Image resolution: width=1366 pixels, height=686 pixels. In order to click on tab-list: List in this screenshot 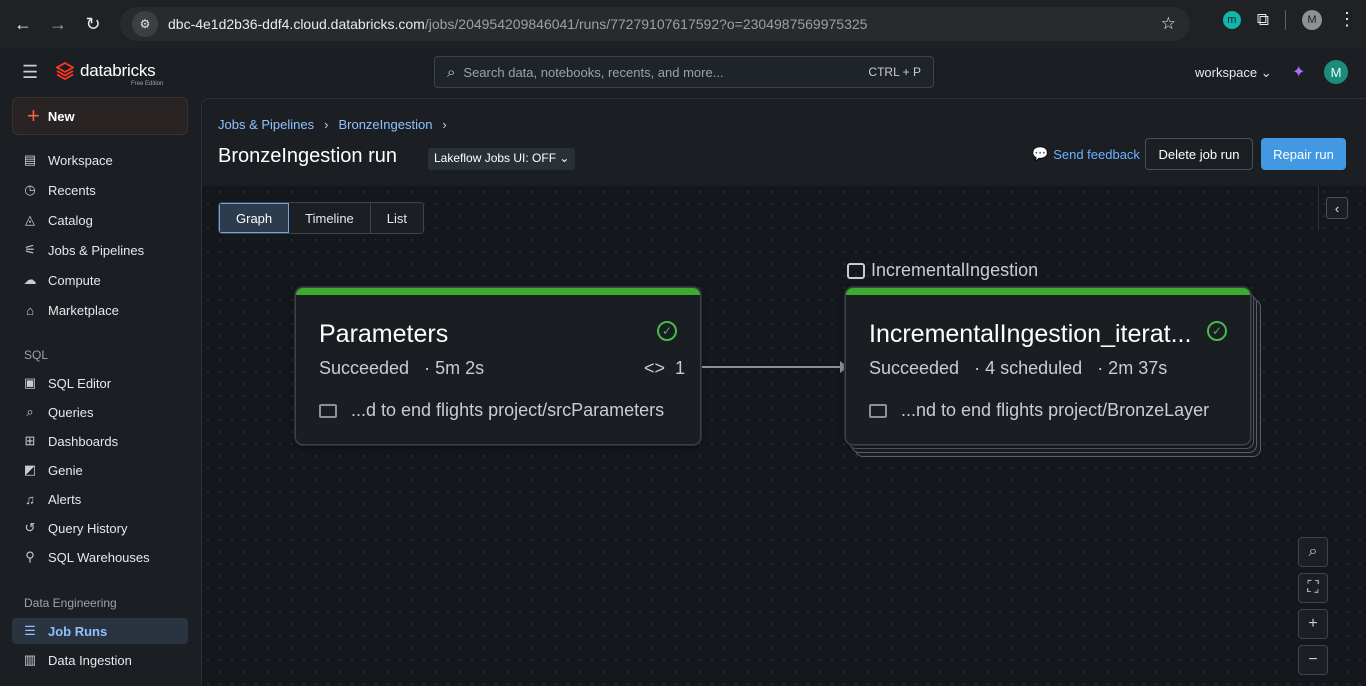, I will do `click(397, 218)`.